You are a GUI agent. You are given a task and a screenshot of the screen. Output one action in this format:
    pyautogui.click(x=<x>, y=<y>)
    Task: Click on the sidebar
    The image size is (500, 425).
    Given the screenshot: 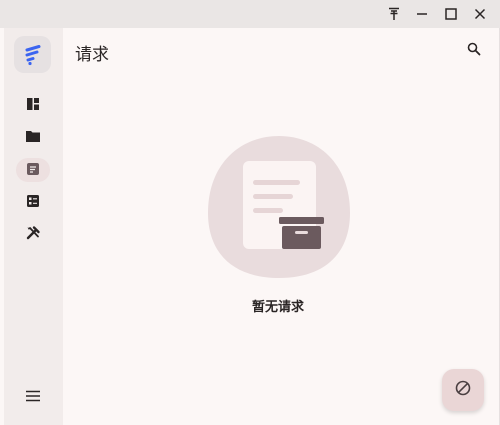 What is the action you would take?
    pyautogui.click(x=33, y=226)
    